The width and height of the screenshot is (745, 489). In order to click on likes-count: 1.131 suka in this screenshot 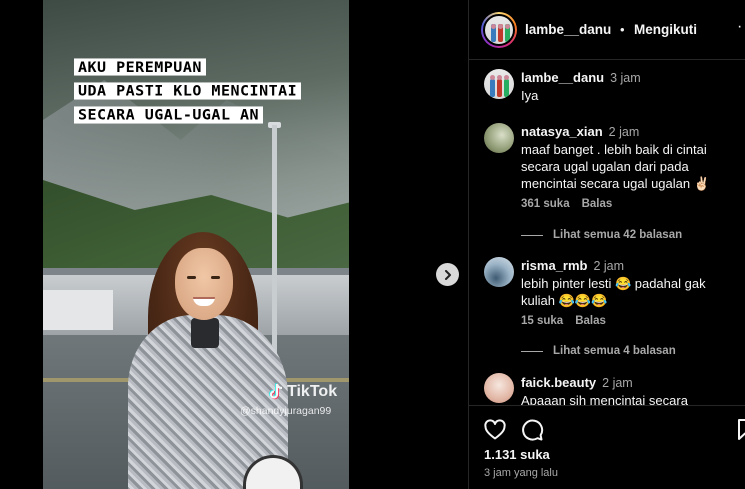, I will do `click(517, 454)`.